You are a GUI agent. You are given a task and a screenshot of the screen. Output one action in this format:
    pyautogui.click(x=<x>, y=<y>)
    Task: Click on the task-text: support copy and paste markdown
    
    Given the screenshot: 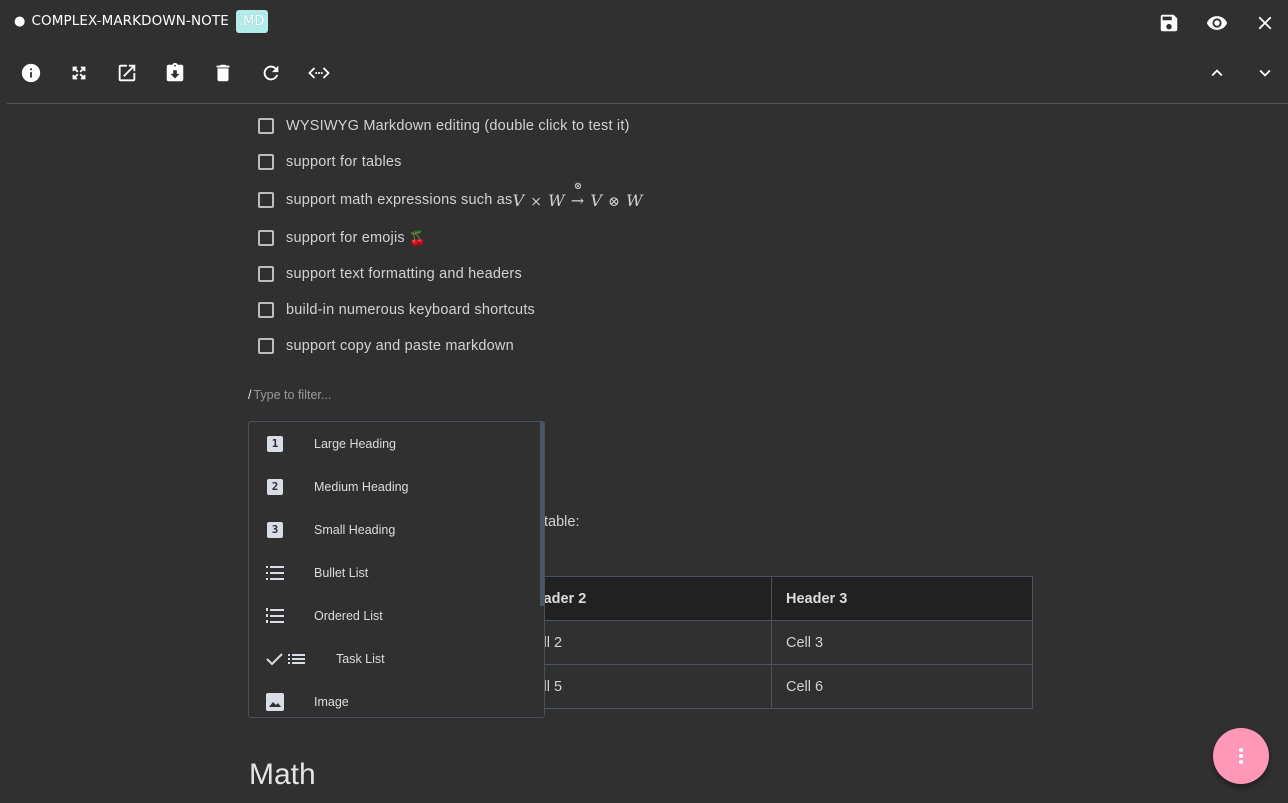 What is the action you would take?
    pyautogui.click(x=400, y=346)
    